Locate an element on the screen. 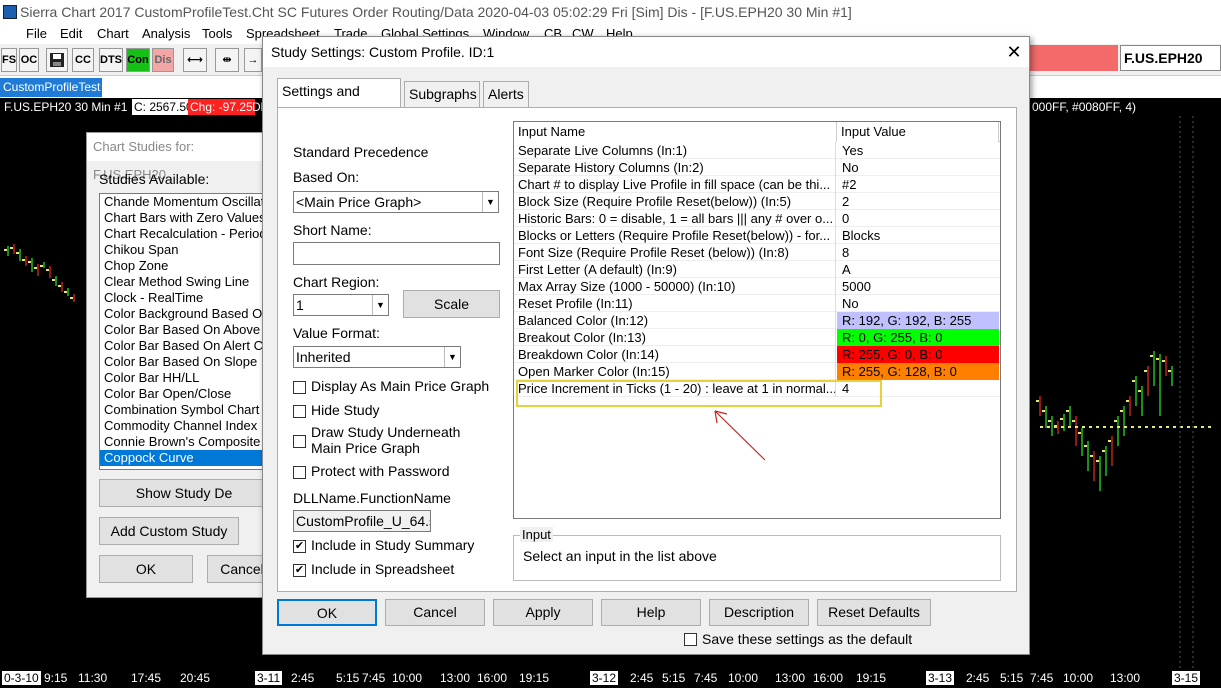 This screenshot has height=688, width=1221. toolbar-disconnect-button: Dis is located at coordinates (163, 60).